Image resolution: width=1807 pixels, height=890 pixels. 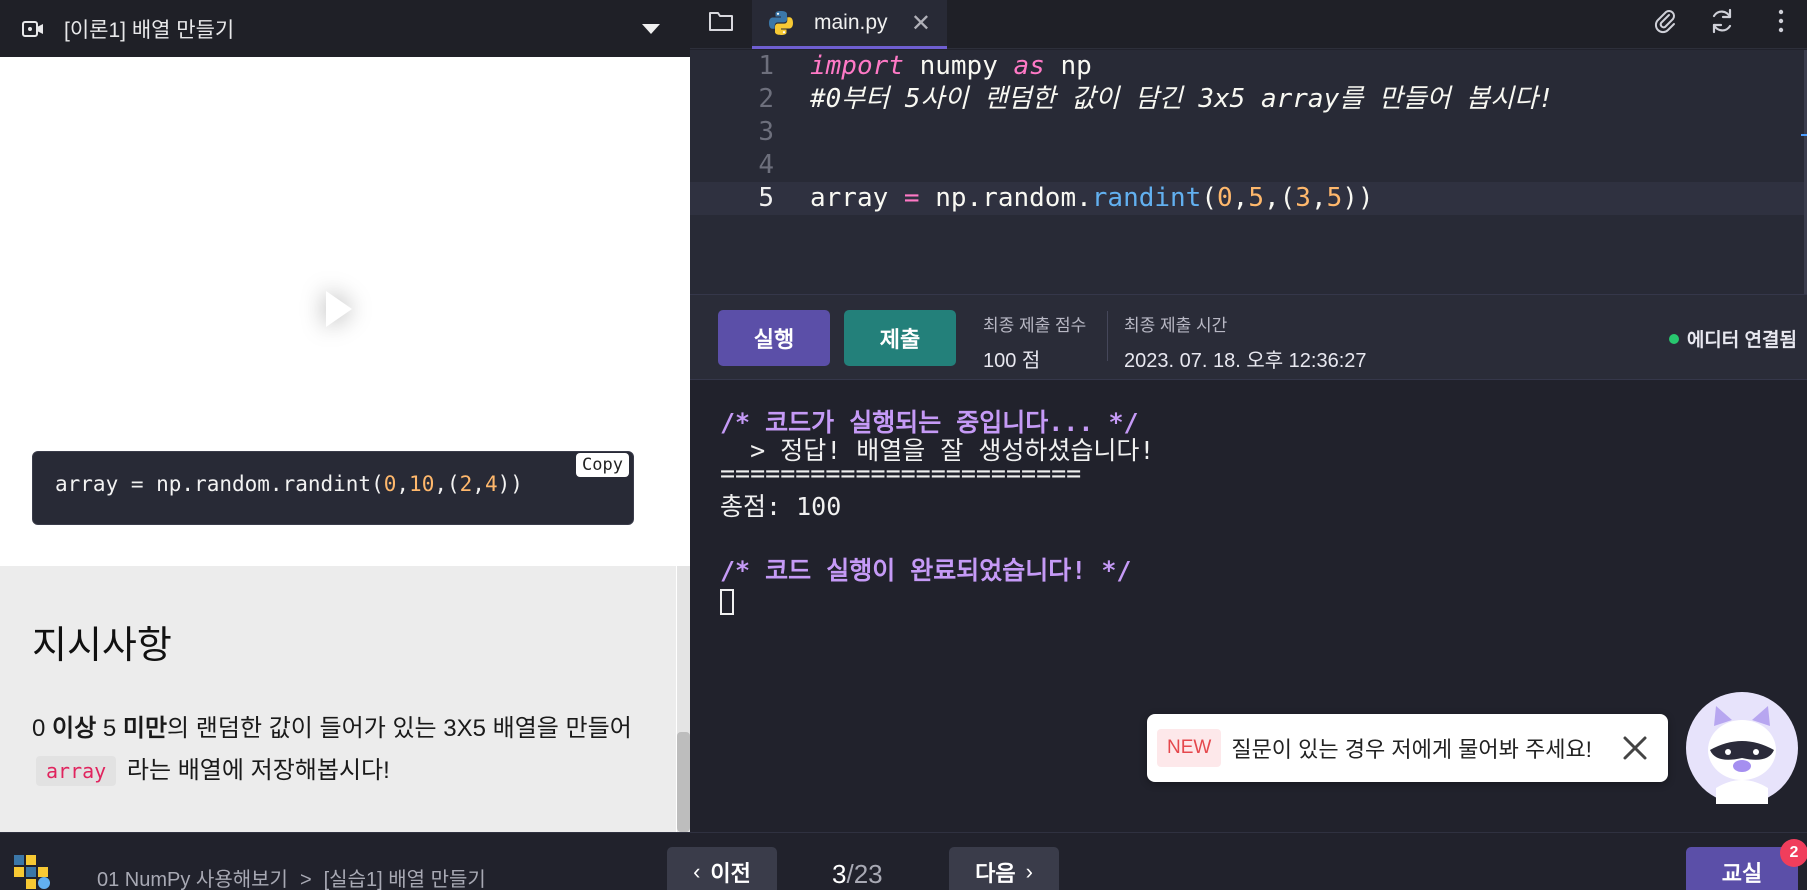 I want to click on scrollbar-thumb, so click(x=683, y=782).